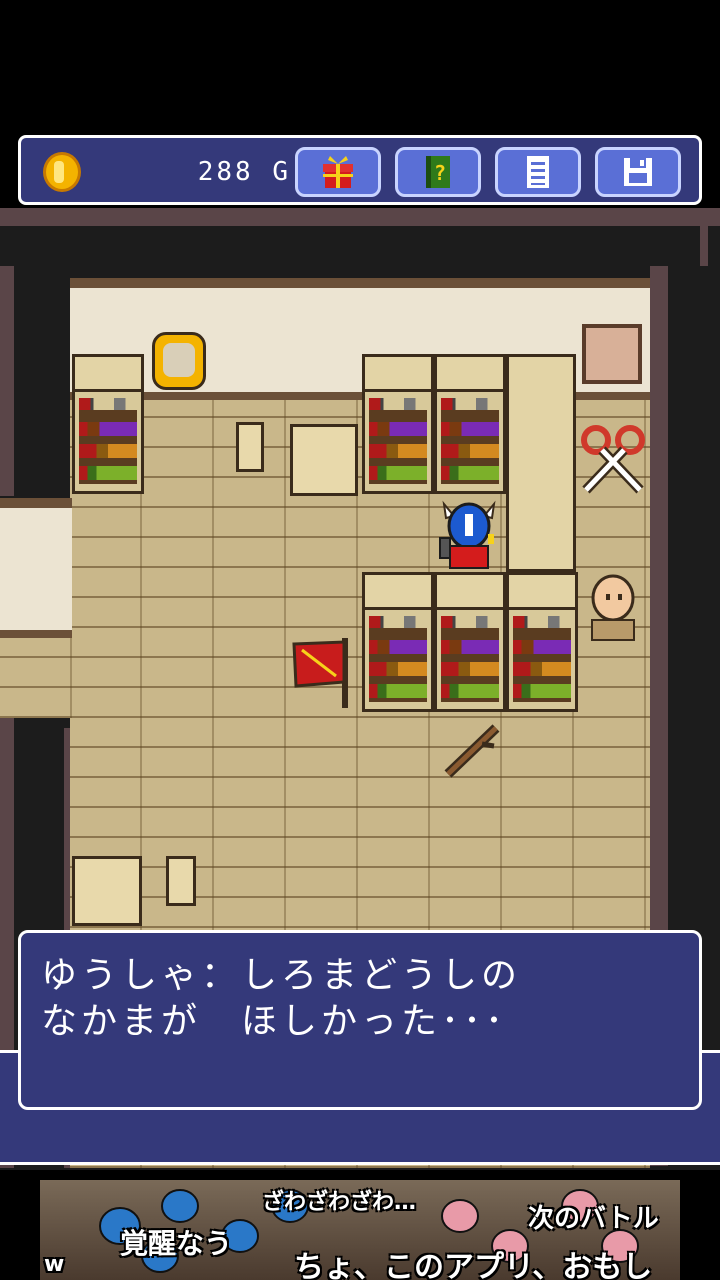  Describe the element at coordinates (354, 246) in the screenshot. I see `wall-shadow` at that location.